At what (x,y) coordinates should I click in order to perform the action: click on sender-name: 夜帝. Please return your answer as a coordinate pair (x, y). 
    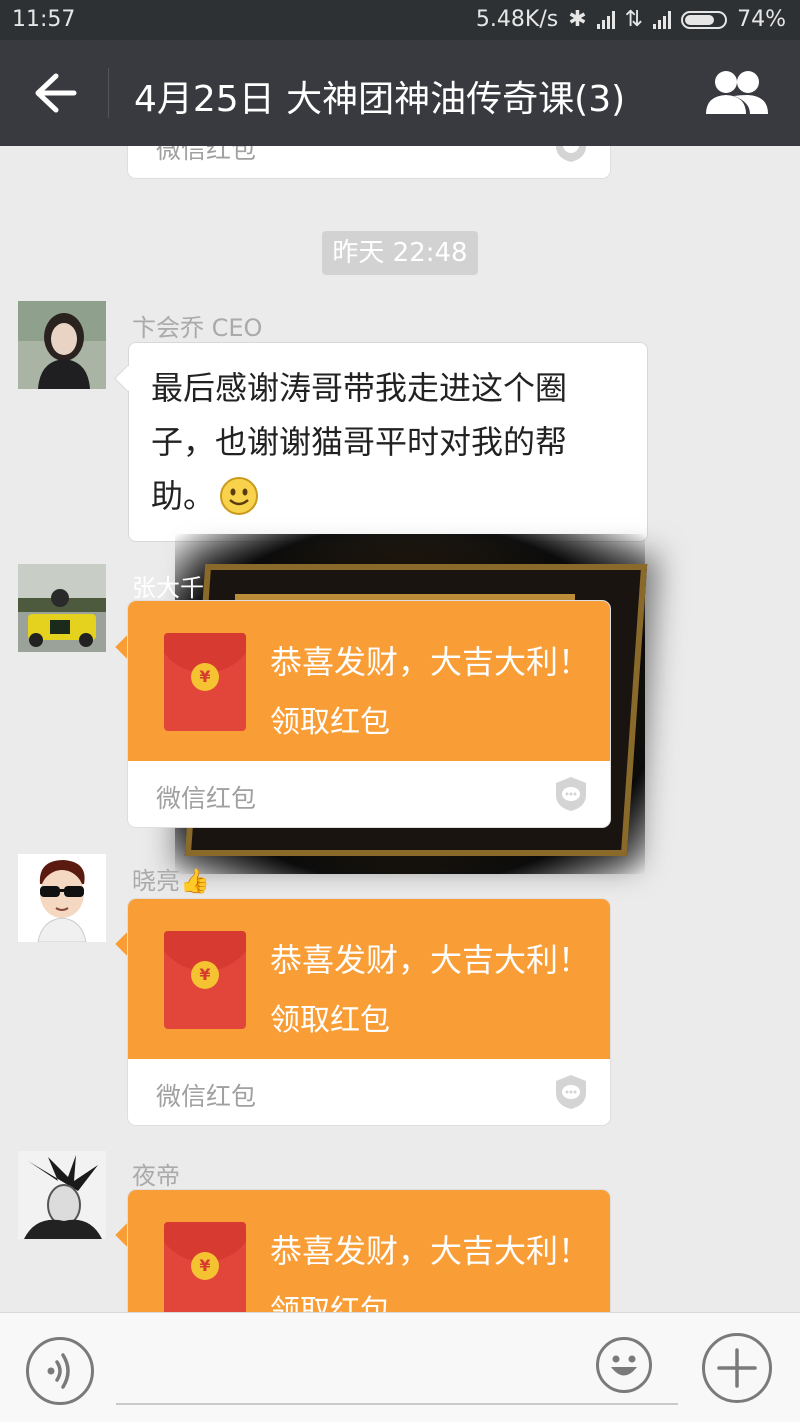
    Looking at the image, I should click on (156, 1176).